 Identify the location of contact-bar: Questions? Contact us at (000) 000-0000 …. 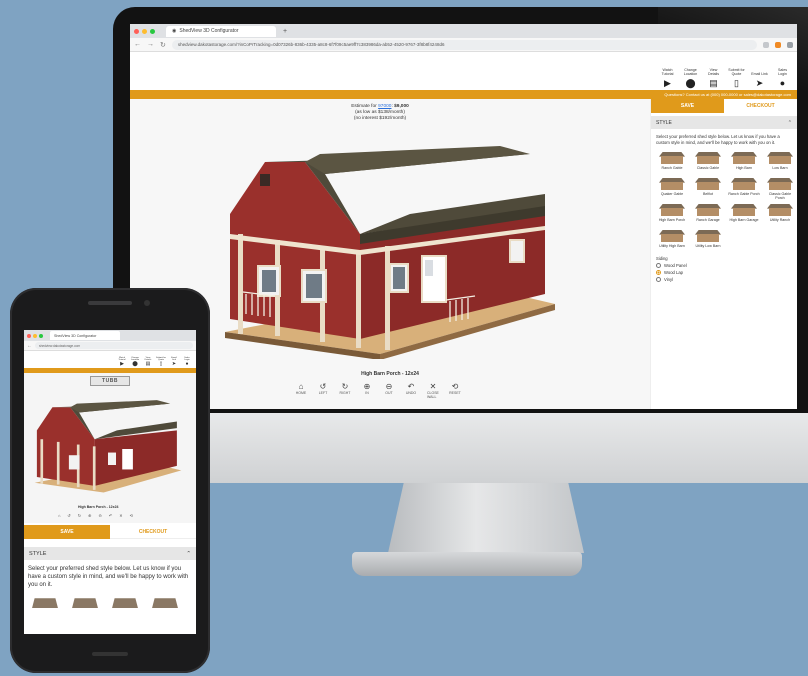
(463, 94).